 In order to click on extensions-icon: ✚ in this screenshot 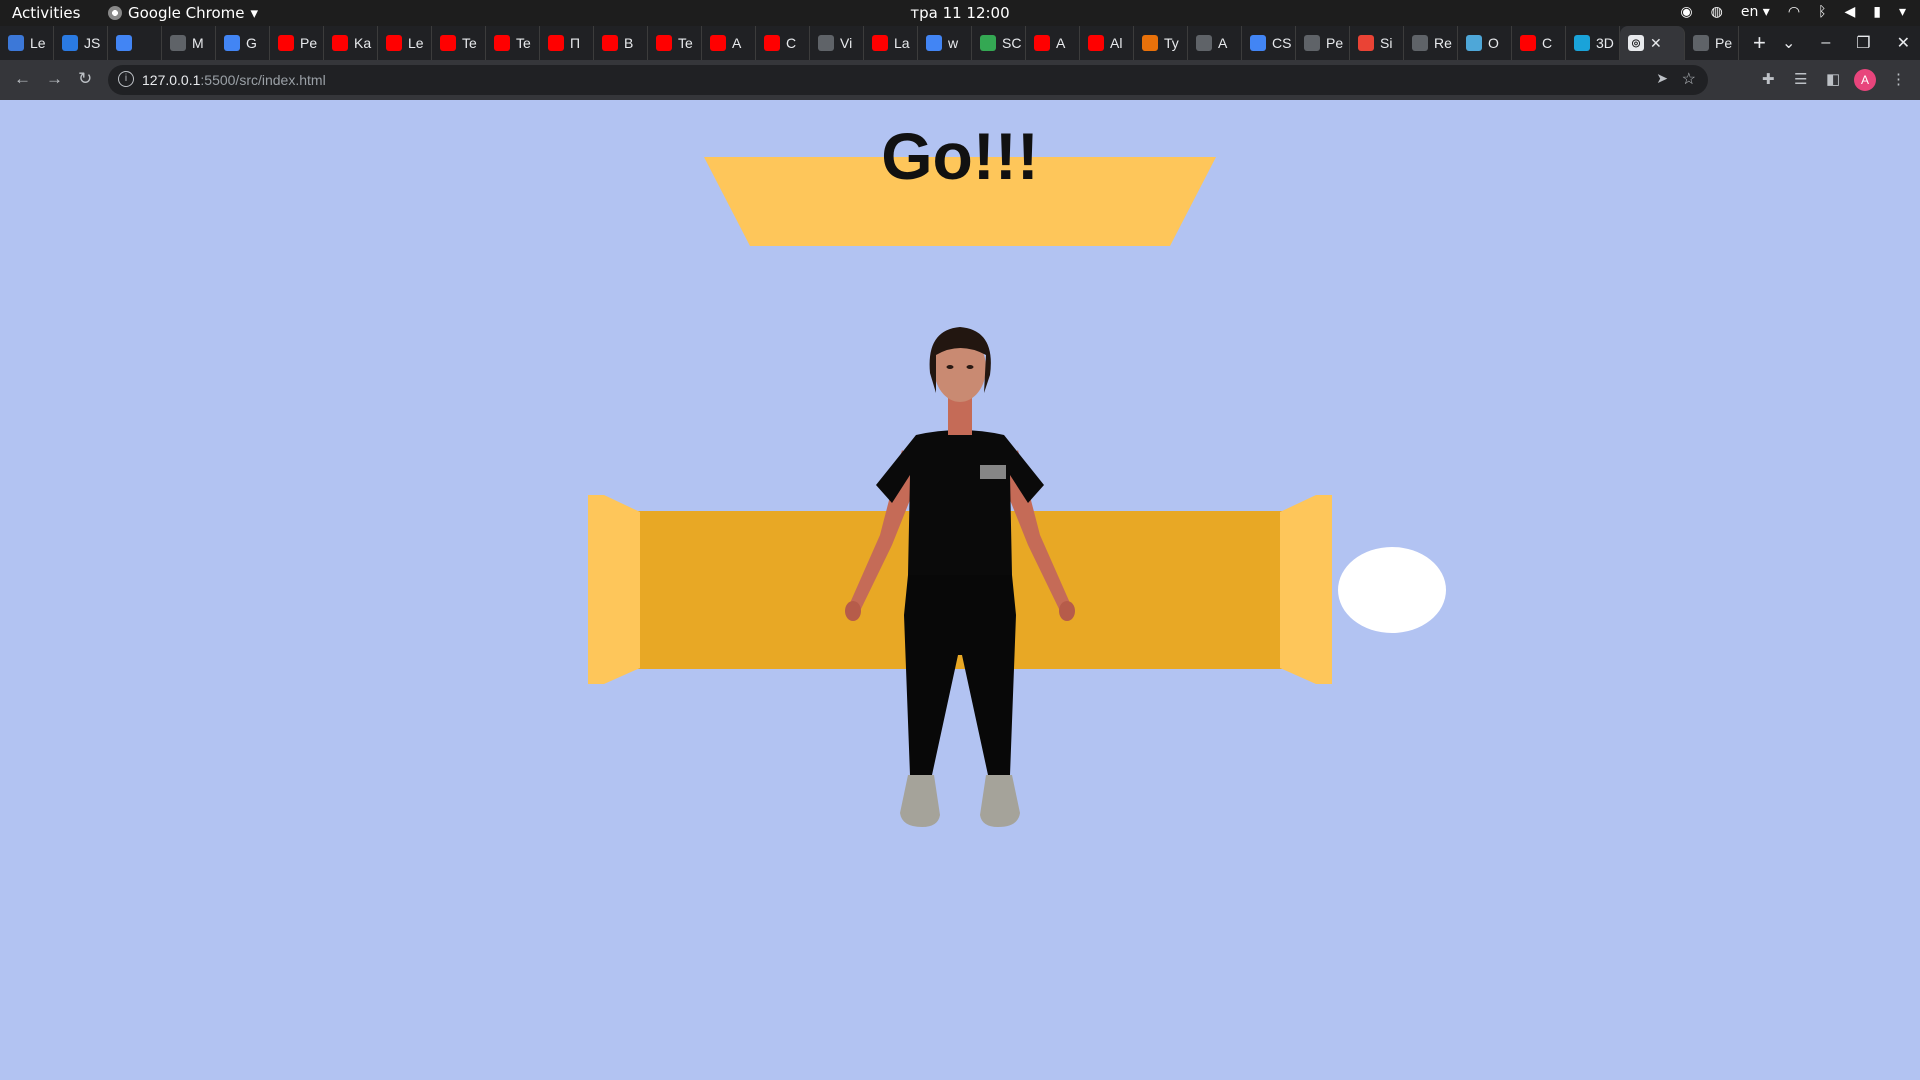, I will do `click(1768, 79)`.